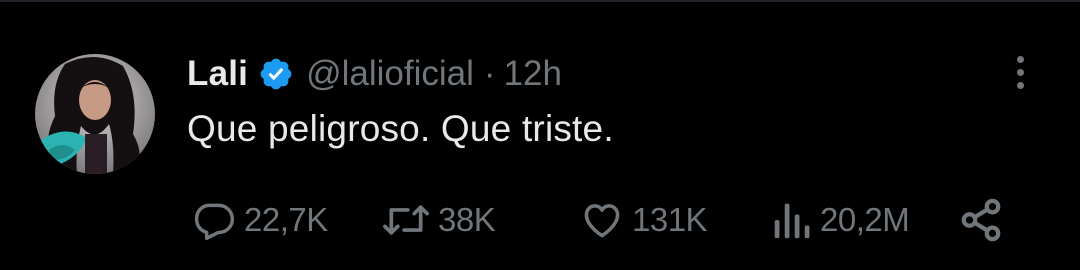 Image resolution: width=1080 pixels, height=270 pixels. I want to click on verified-badge-icon, so click(276, 74).